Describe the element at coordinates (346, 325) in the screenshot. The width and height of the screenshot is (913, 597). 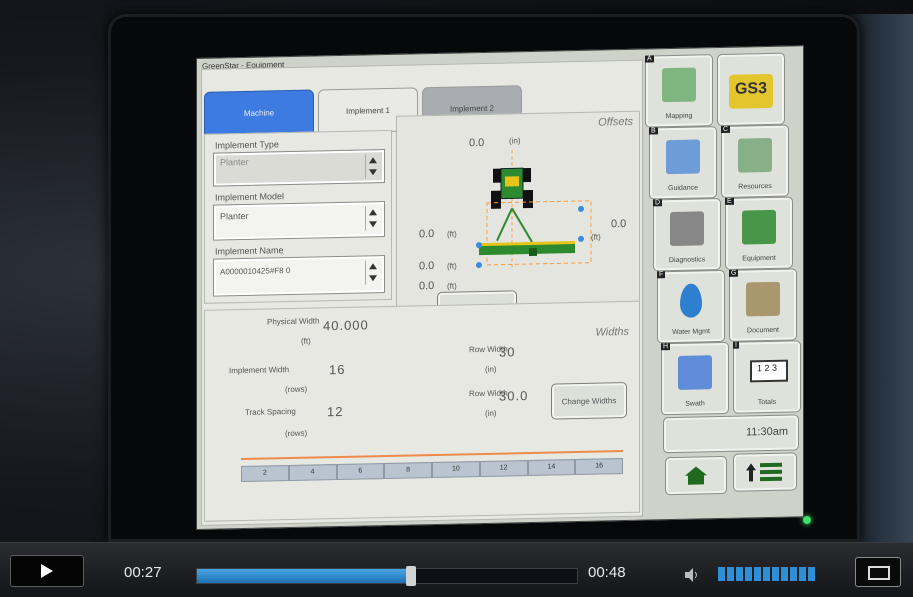
I see `physical-width-value: 40.000` at that location.